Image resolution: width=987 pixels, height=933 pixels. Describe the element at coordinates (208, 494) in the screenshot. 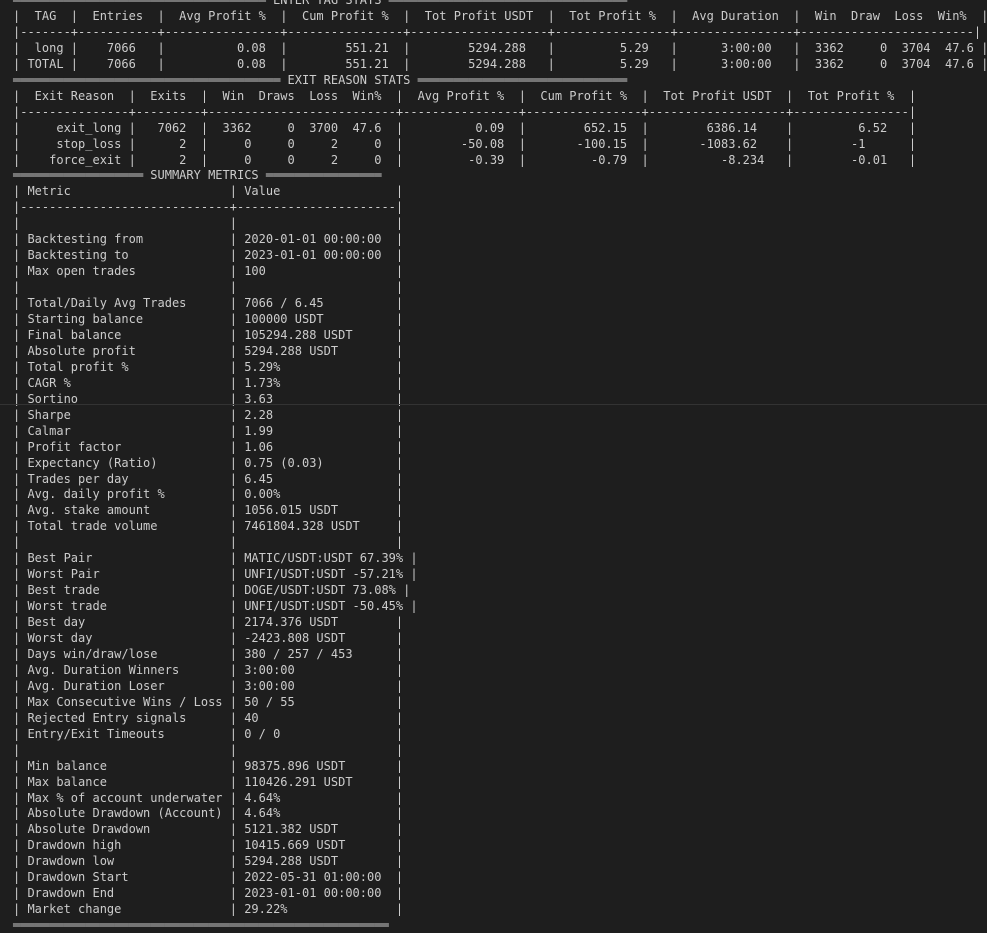

I see `terminal-line: | Avg. daily profit % | 0.00% |` at that location.